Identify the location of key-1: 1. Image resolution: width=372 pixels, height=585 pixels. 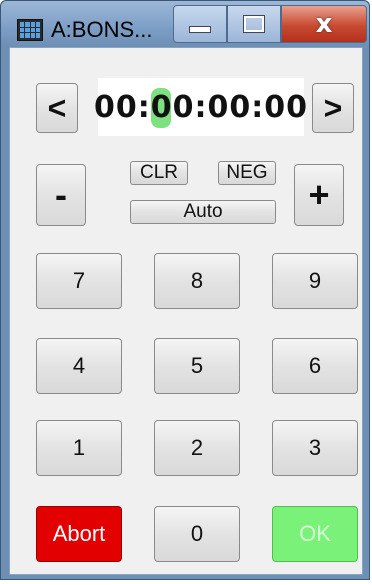
(79, 448).